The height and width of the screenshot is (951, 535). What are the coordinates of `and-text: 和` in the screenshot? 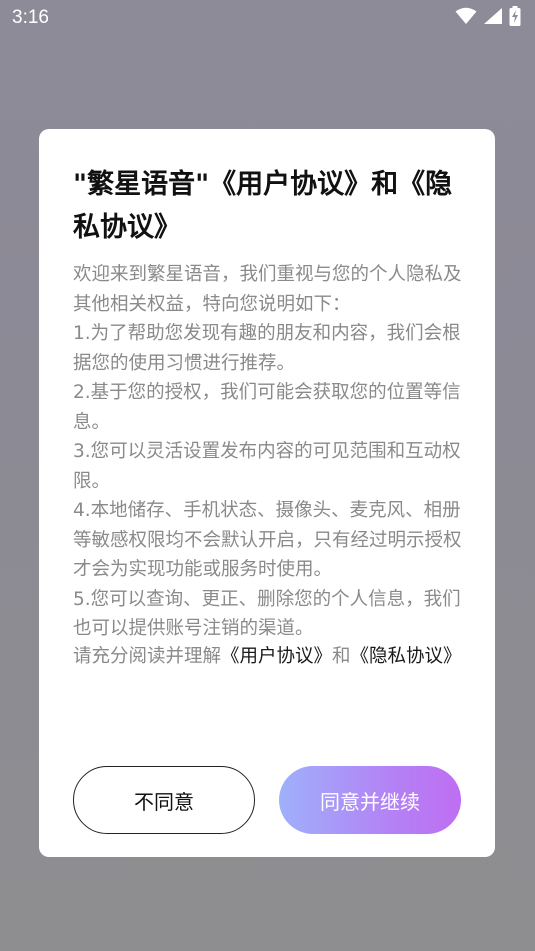 It's located at (341, 656).